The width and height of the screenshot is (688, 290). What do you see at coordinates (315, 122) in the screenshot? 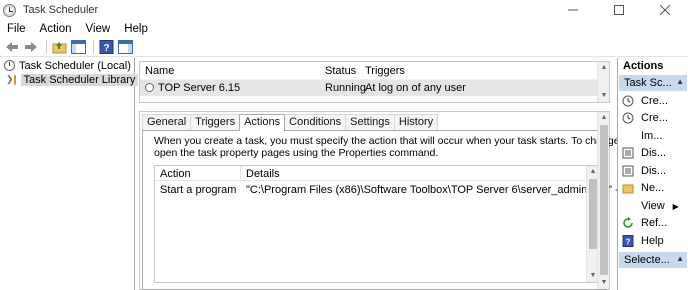
I see `tab-conditions: Conditions` at bounding box center [315, 122].